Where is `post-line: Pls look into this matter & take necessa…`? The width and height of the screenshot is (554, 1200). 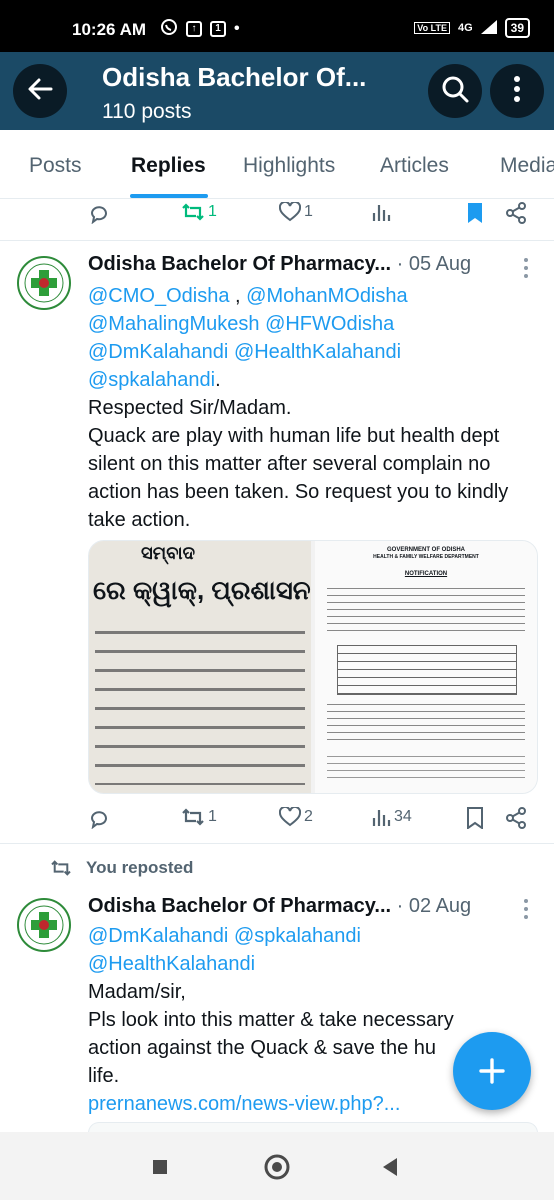 post-line: Pls look into this matter & take necessa… is located at coordinates (271, 1034).